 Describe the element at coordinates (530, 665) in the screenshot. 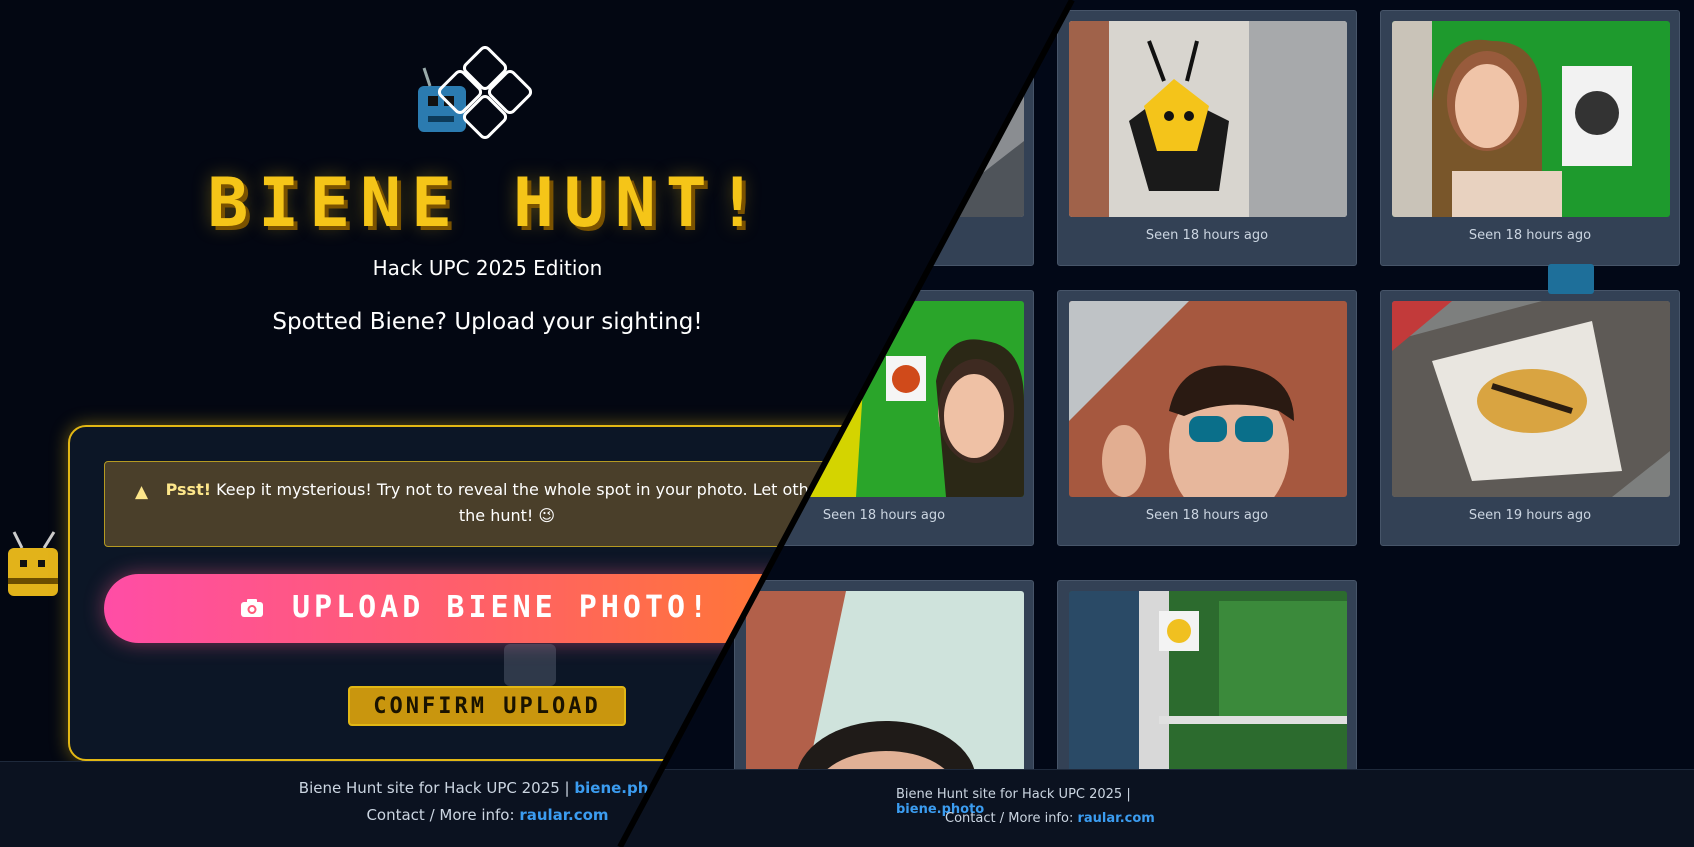

I see `bee-ghost-icon` at that location.